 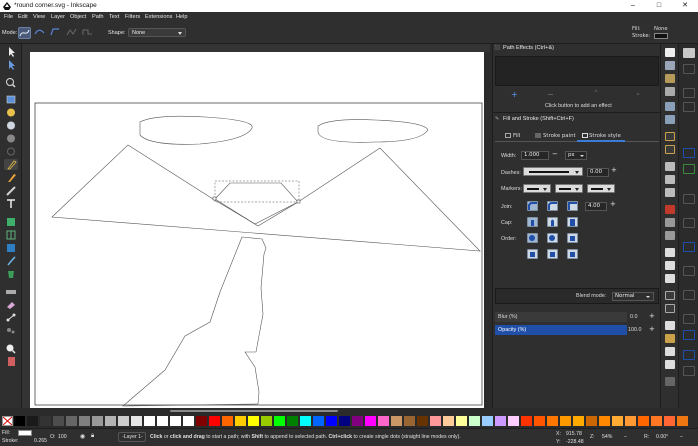 What do you see at coordinates (157, 32) in the screenshot?
I see `shape-select: None` at bounding box center [157, 32].